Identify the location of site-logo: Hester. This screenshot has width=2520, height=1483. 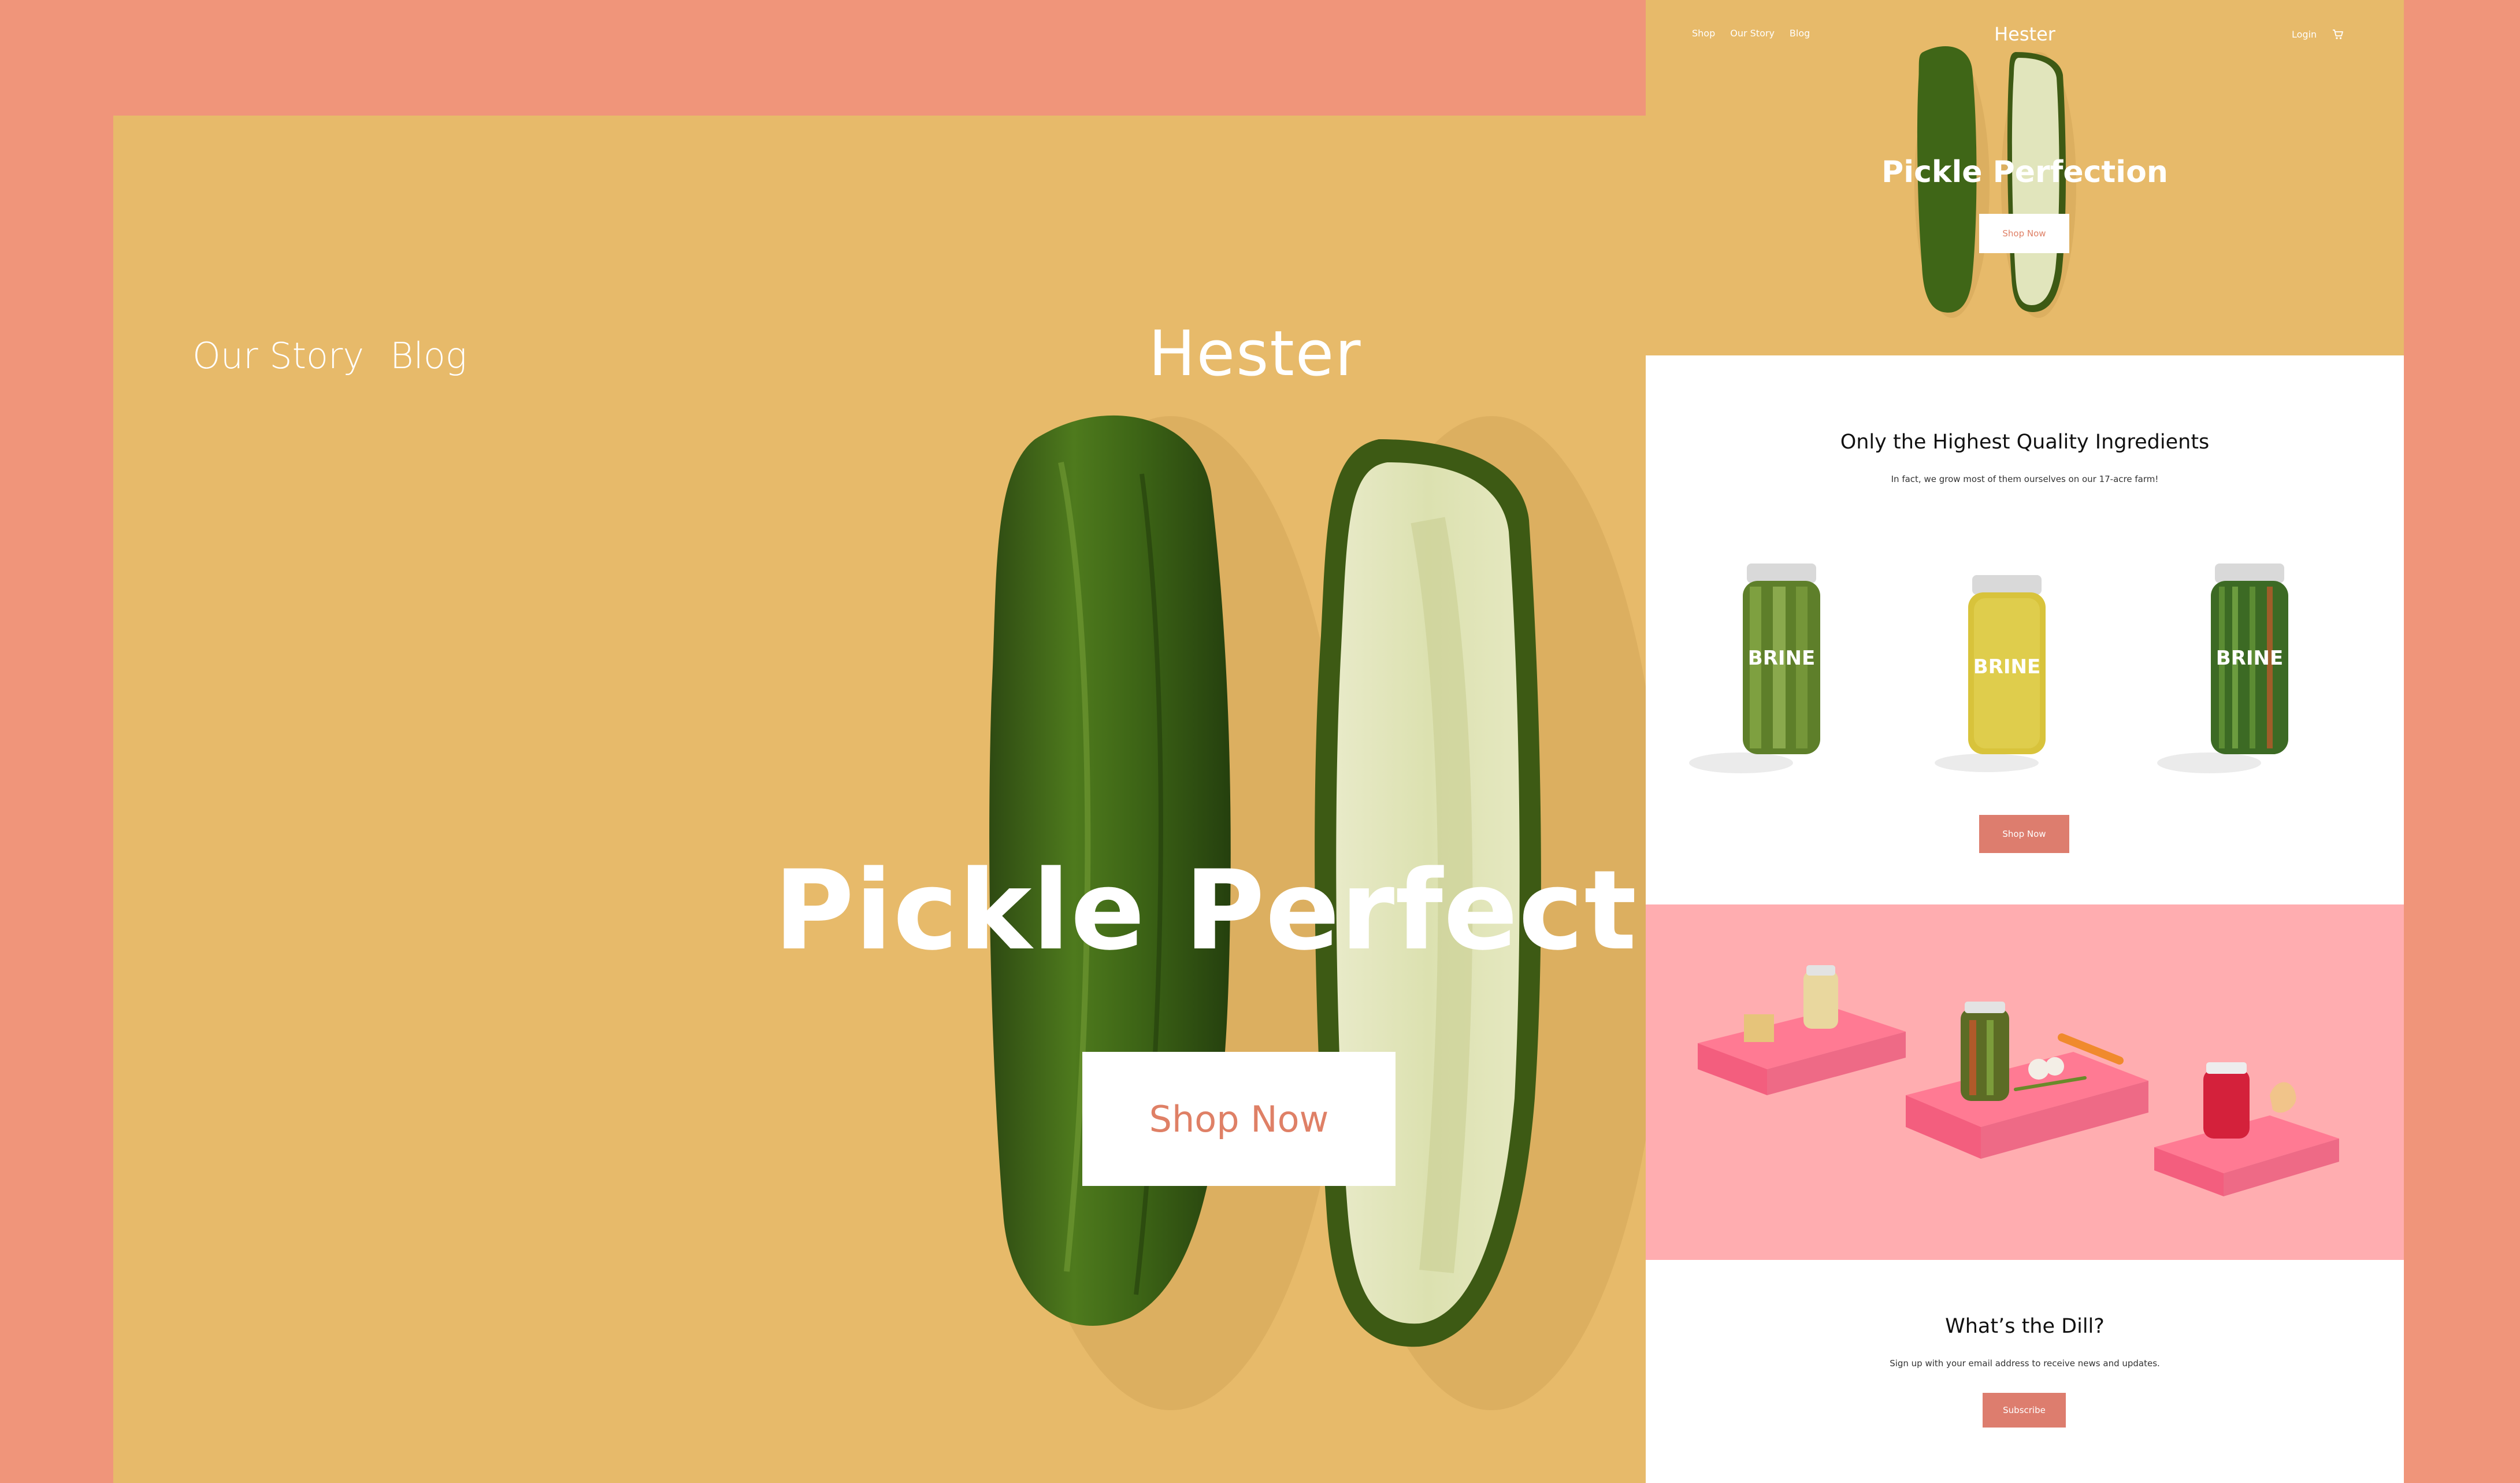
(1256, 354).